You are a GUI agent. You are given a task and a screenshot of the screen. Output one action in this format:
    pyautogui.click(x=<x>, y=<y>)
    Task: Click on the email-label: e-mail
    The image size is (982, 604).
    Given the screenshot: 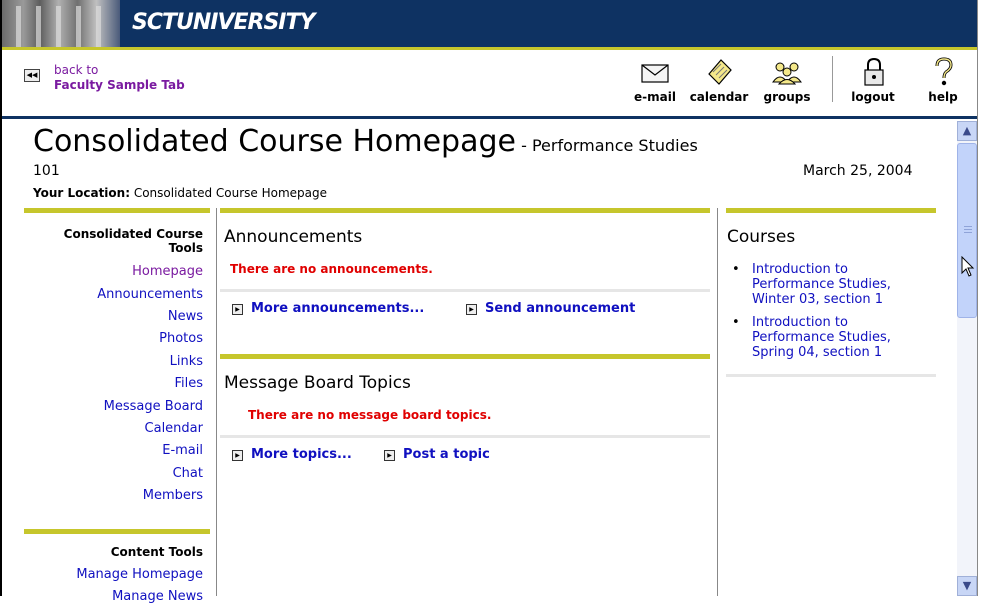 What is the action you would take?
    pyautogui.click(x=655, y=97)
    